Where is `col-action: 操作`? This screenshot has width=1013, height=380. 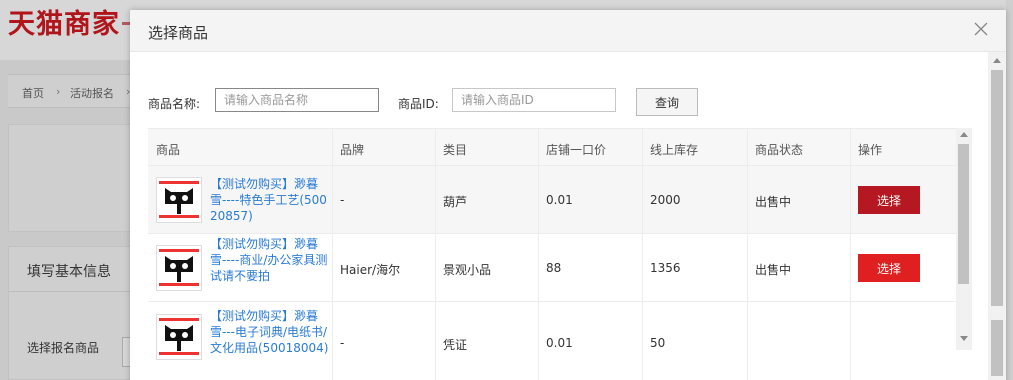
col-action: 操作 is located at coordinates (870, 150).